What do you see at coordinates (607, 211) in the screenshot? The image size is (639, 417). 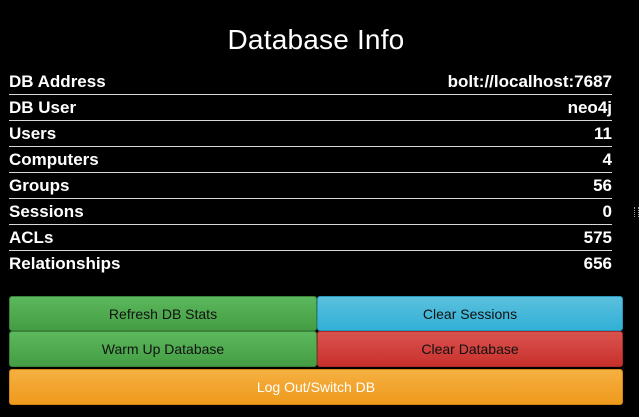 I see `stat-value: 0` at bounding box center [607, 211].